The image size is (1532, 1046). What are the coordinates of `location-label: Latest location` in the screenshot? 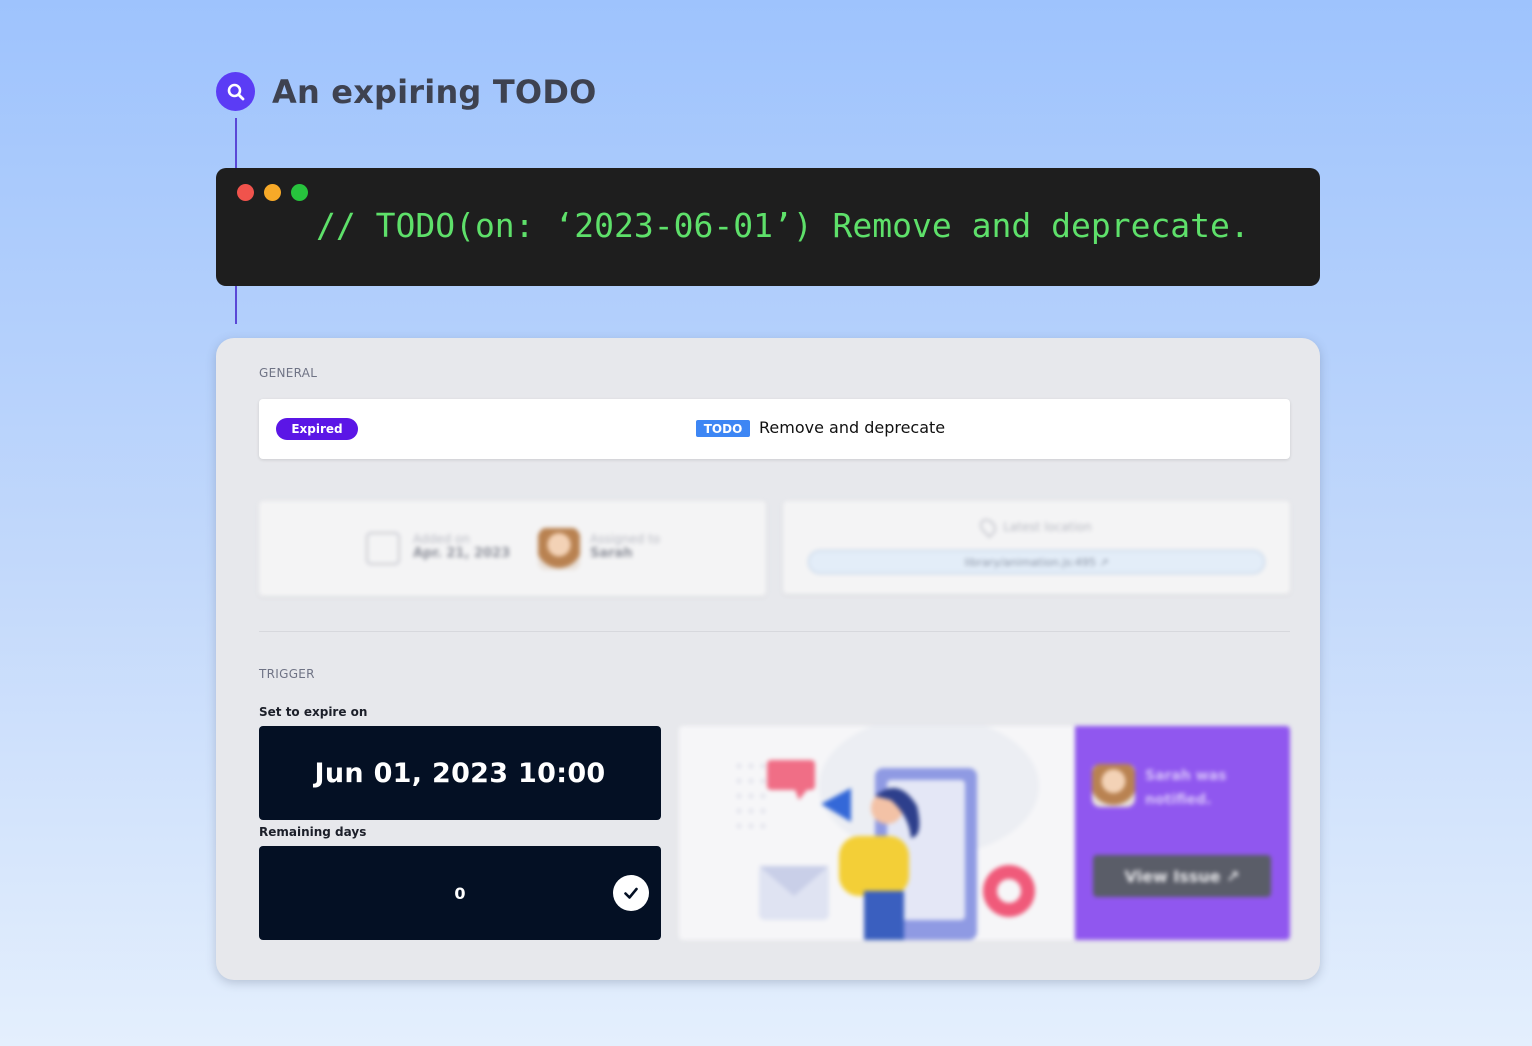 It's located at (1047, 527).